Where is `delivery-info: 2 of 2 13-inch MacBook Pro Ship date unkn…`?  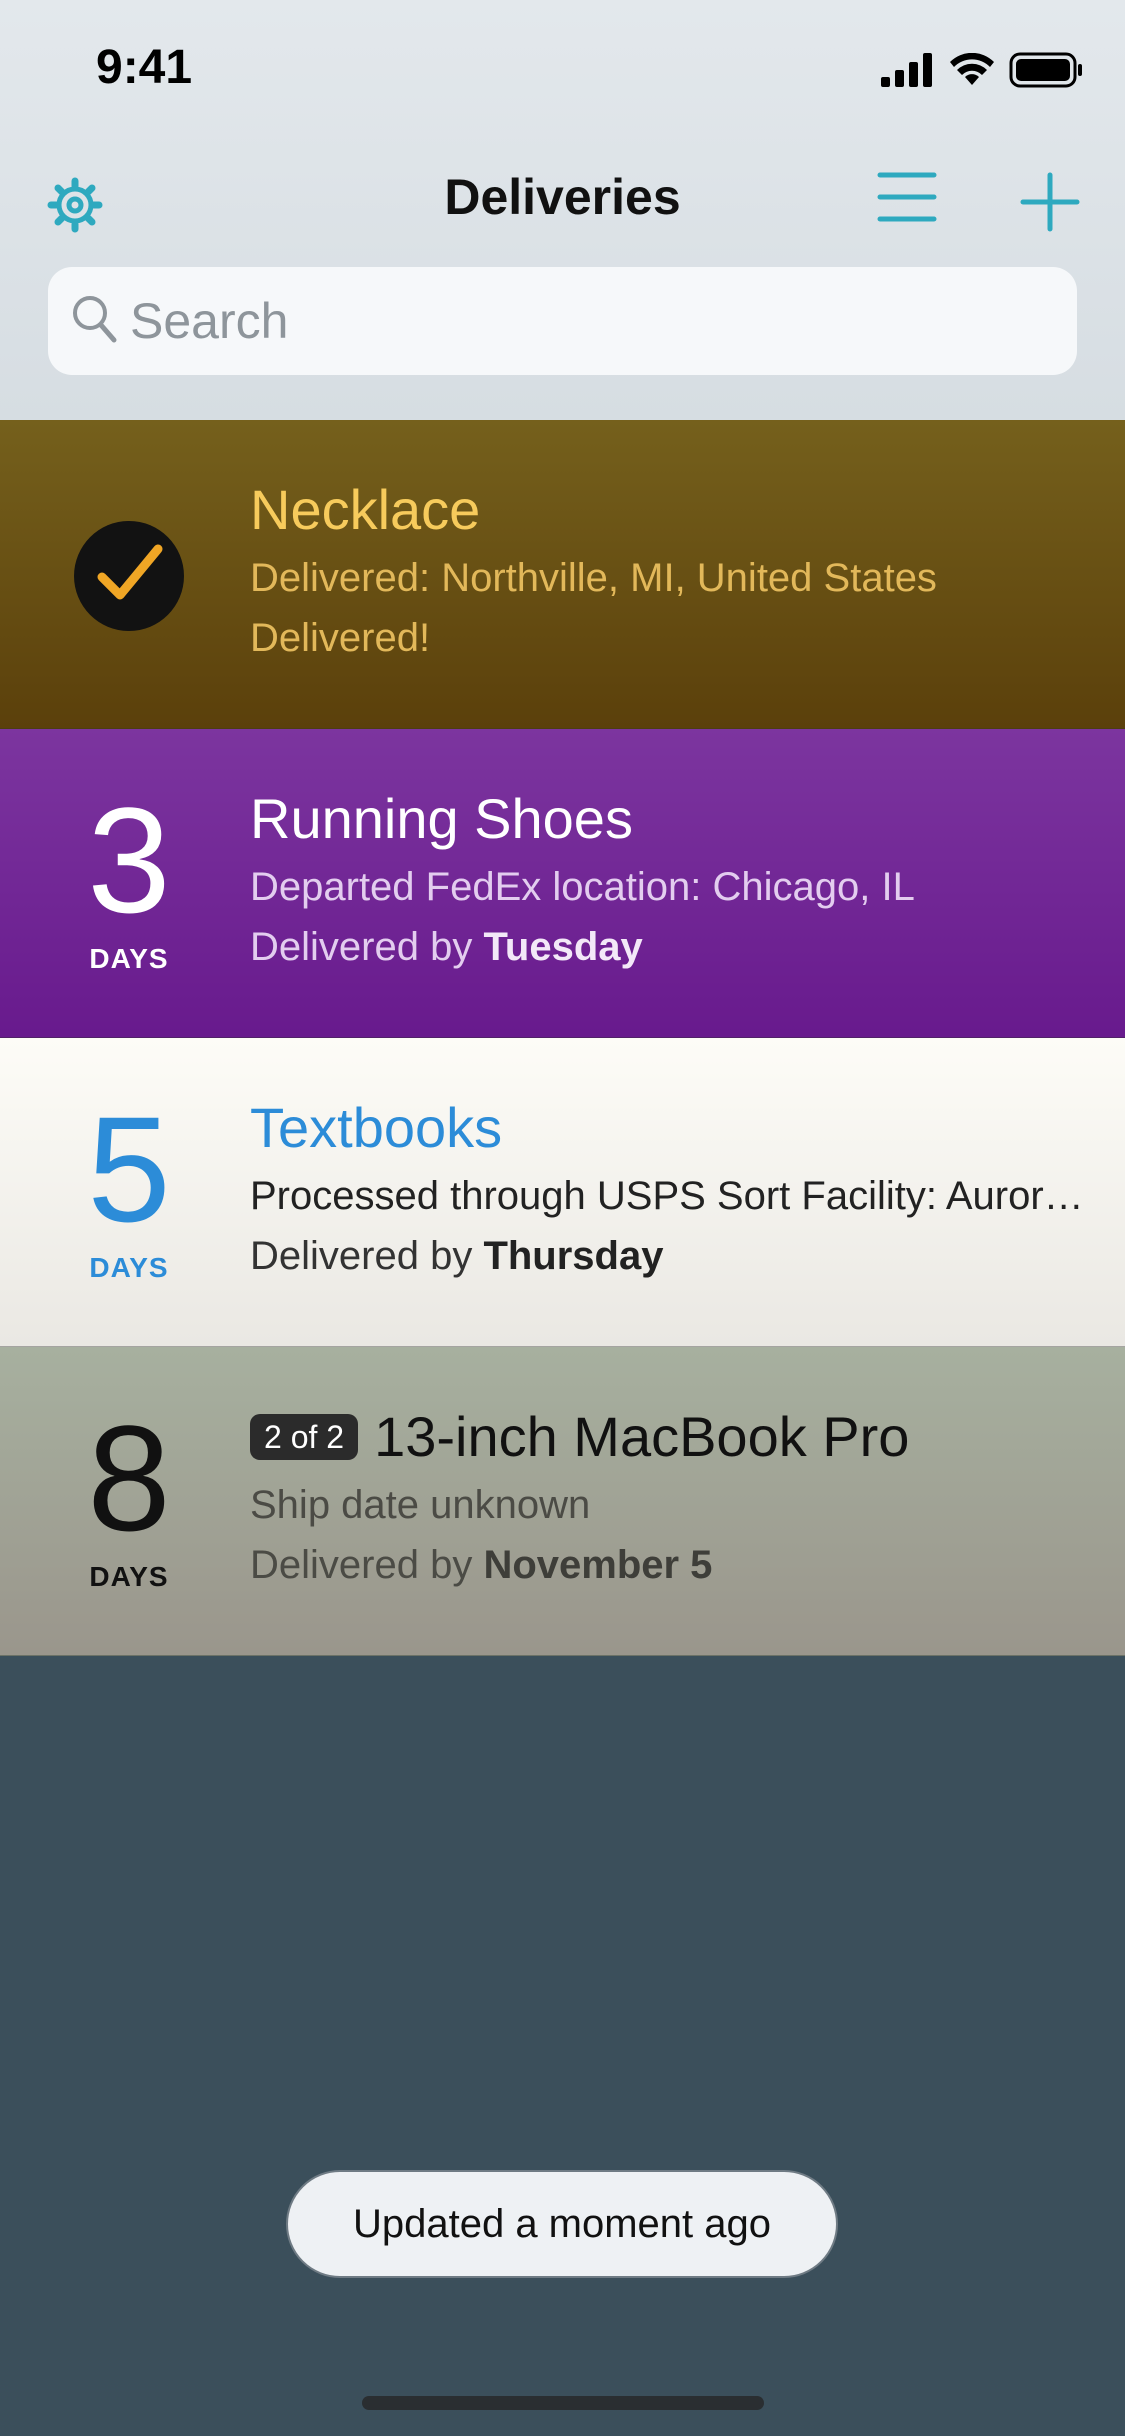
delivery-info: 2 of 2 13-inch MacBook Pro Ship date unkn… is located at coordinates (667, 1500).